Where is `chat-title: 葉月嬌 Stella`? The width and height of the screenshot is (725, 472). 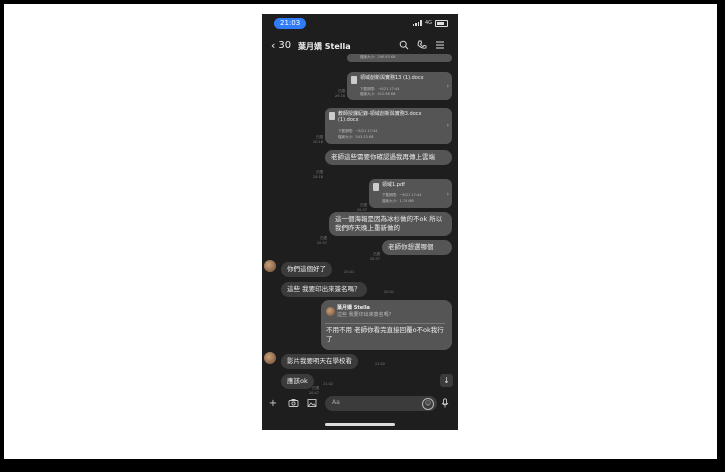
chat-title: 葉月嬌 Stella is located at coordinates (324, 46).